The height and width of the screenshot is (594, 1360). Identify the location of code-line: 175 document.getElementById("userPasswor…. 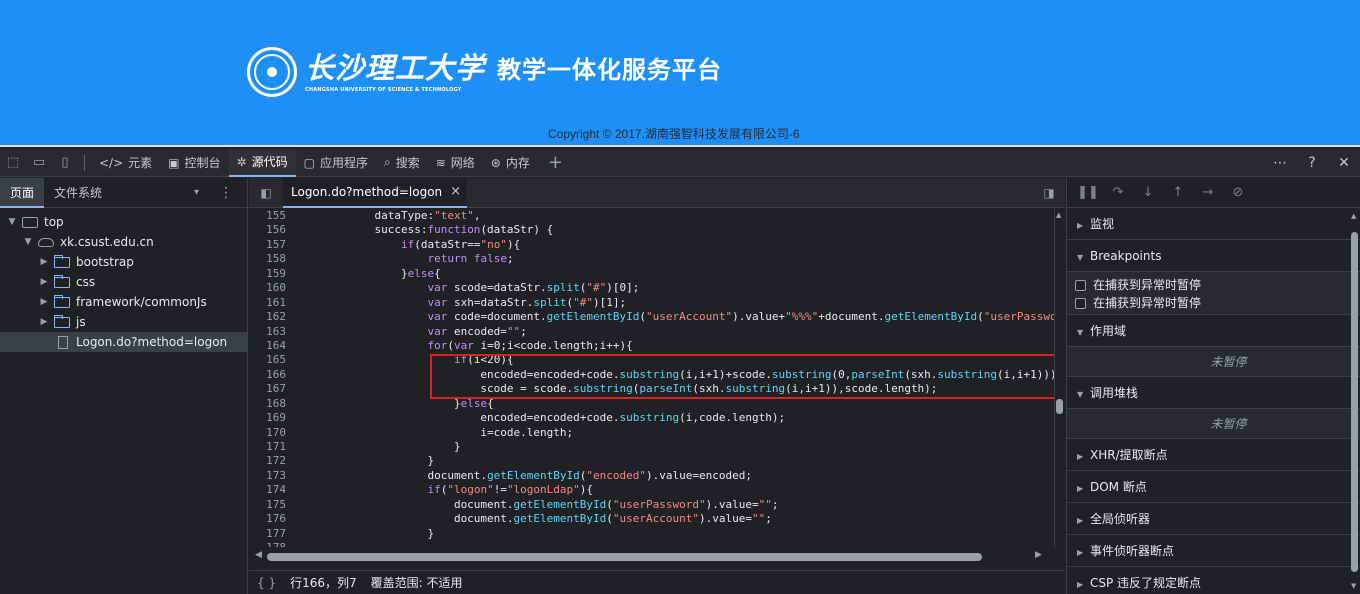
(652, 505).